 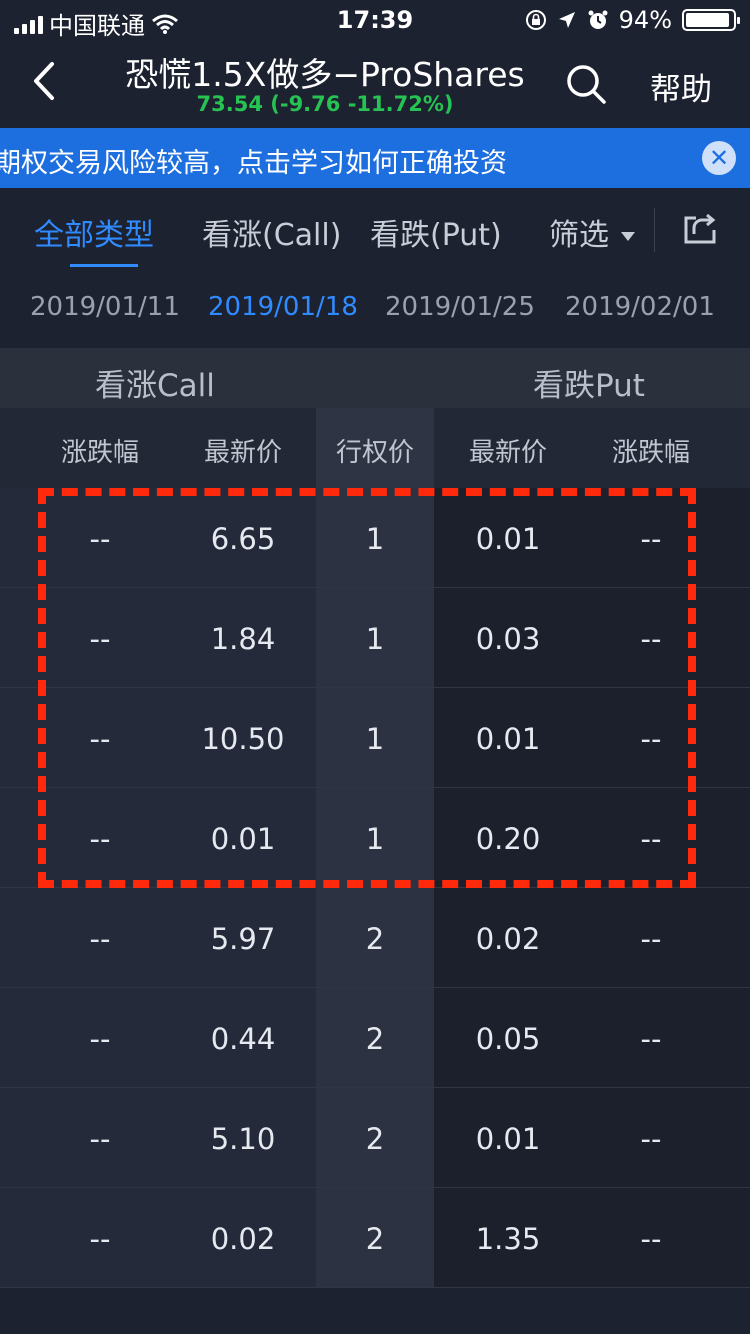 I want to click on table-row: -- 0.44 2 0.05 --, so click(x=375, y=1038).